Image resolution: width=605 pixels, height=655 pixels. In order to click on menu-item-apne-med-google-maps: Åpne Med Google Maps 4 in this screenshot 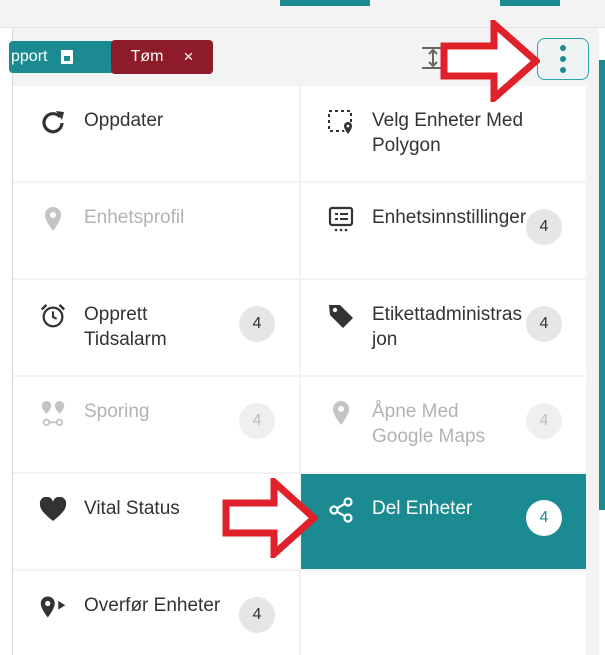, I will do `click(444, 425)`.